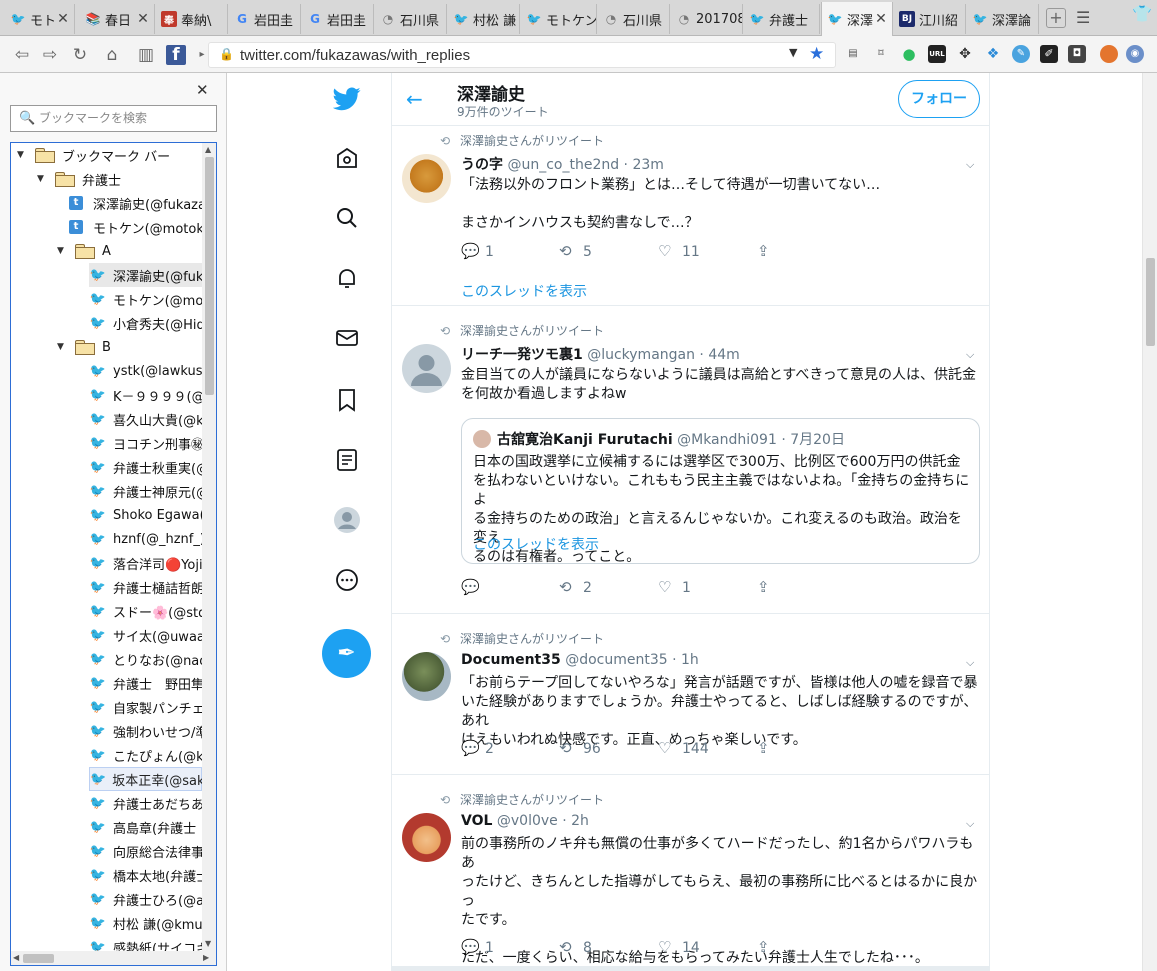  I want to click on tab: 🐦 モトケン, so click(559, 19).